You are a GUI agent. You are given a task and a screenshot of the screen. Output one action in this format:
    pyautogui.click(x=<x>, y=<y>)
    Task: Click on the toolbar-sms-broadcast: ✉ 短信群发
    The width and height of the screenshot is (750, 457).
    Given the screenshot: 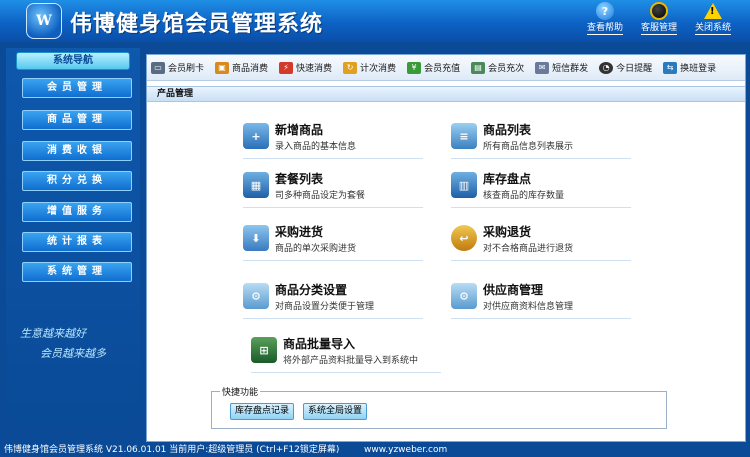 What is the action you would take?
    pyautogui.click(x=561, y=67)
    